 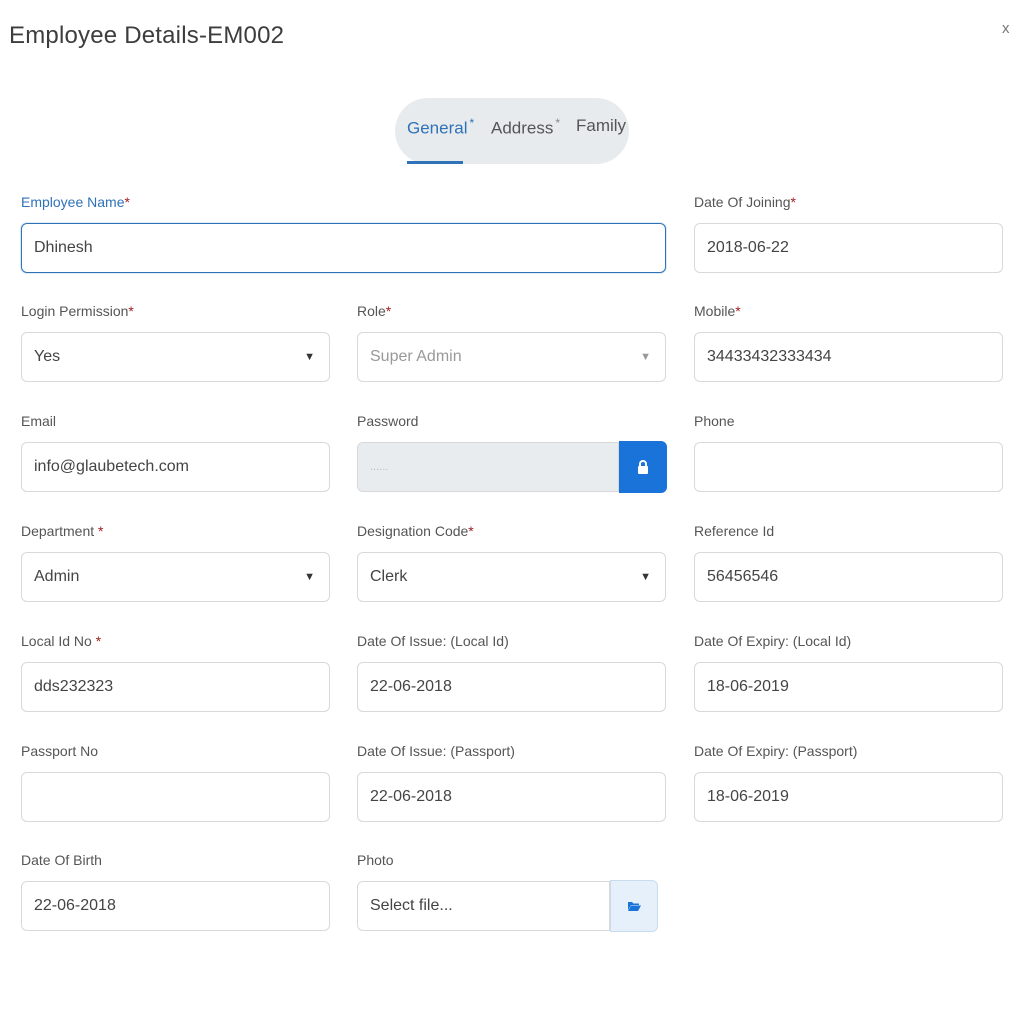 I want to click on date-issue-passport-input: 22-06-2018, so click(x=511, y=797).